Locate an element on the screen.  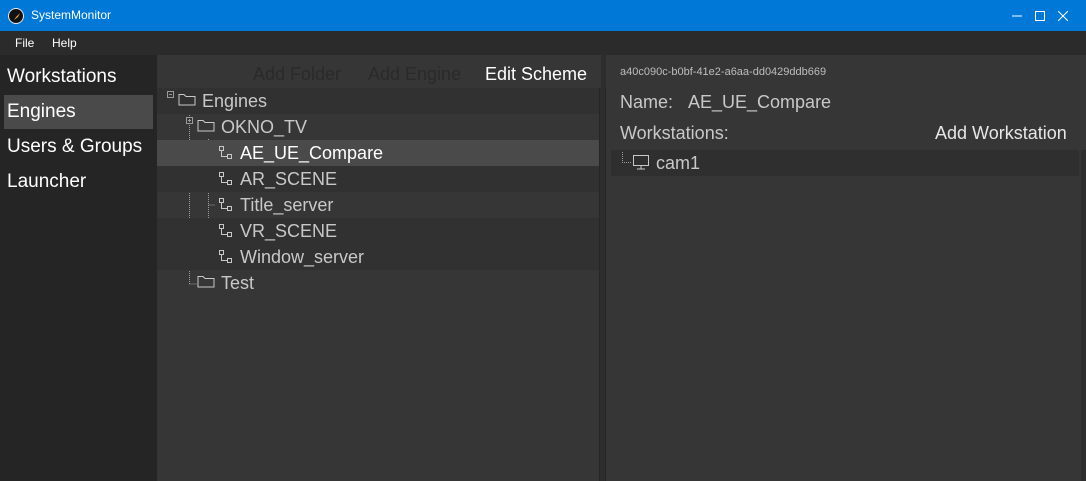
close-icon is located at coordinates (1063, 15).